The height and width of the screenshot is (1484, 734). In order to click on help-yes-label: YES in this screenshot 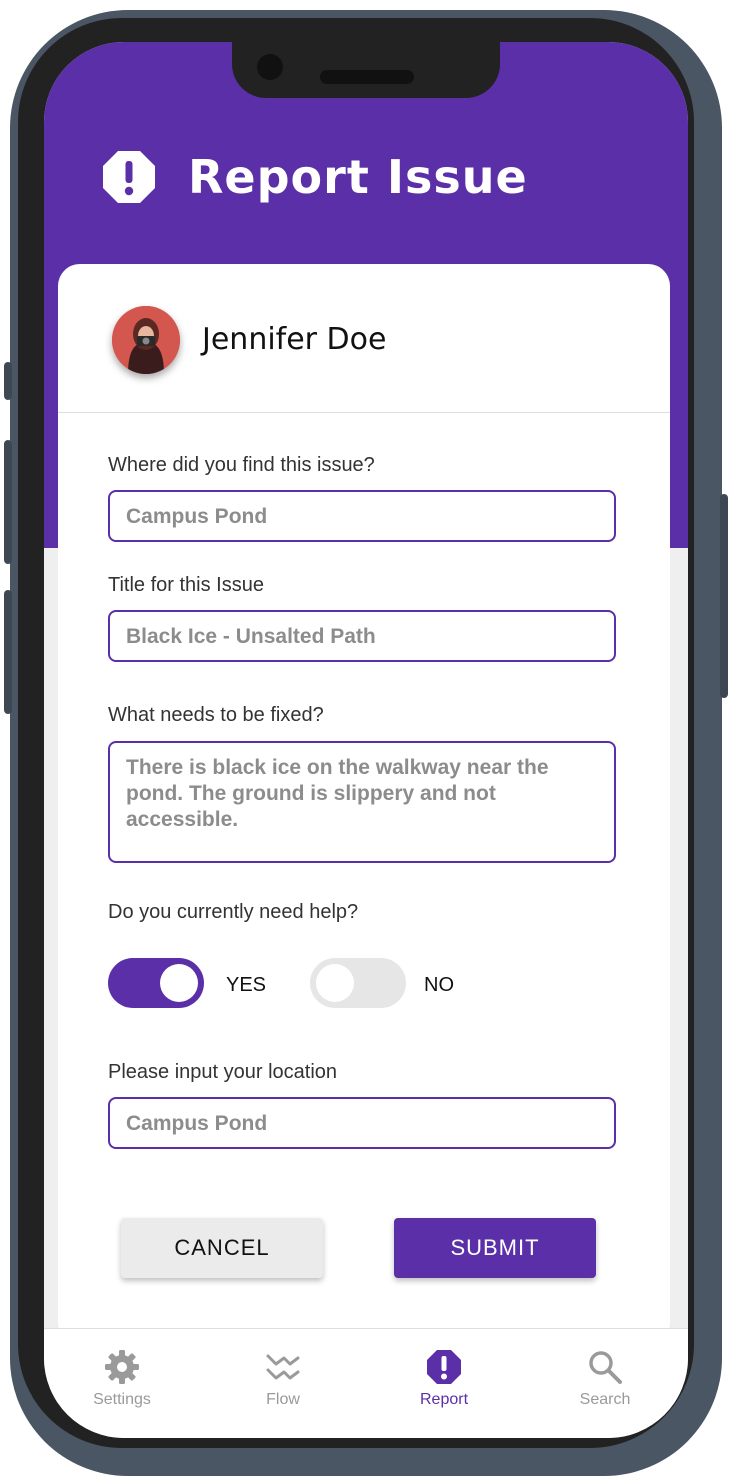, I will do `click(246, 985)`.